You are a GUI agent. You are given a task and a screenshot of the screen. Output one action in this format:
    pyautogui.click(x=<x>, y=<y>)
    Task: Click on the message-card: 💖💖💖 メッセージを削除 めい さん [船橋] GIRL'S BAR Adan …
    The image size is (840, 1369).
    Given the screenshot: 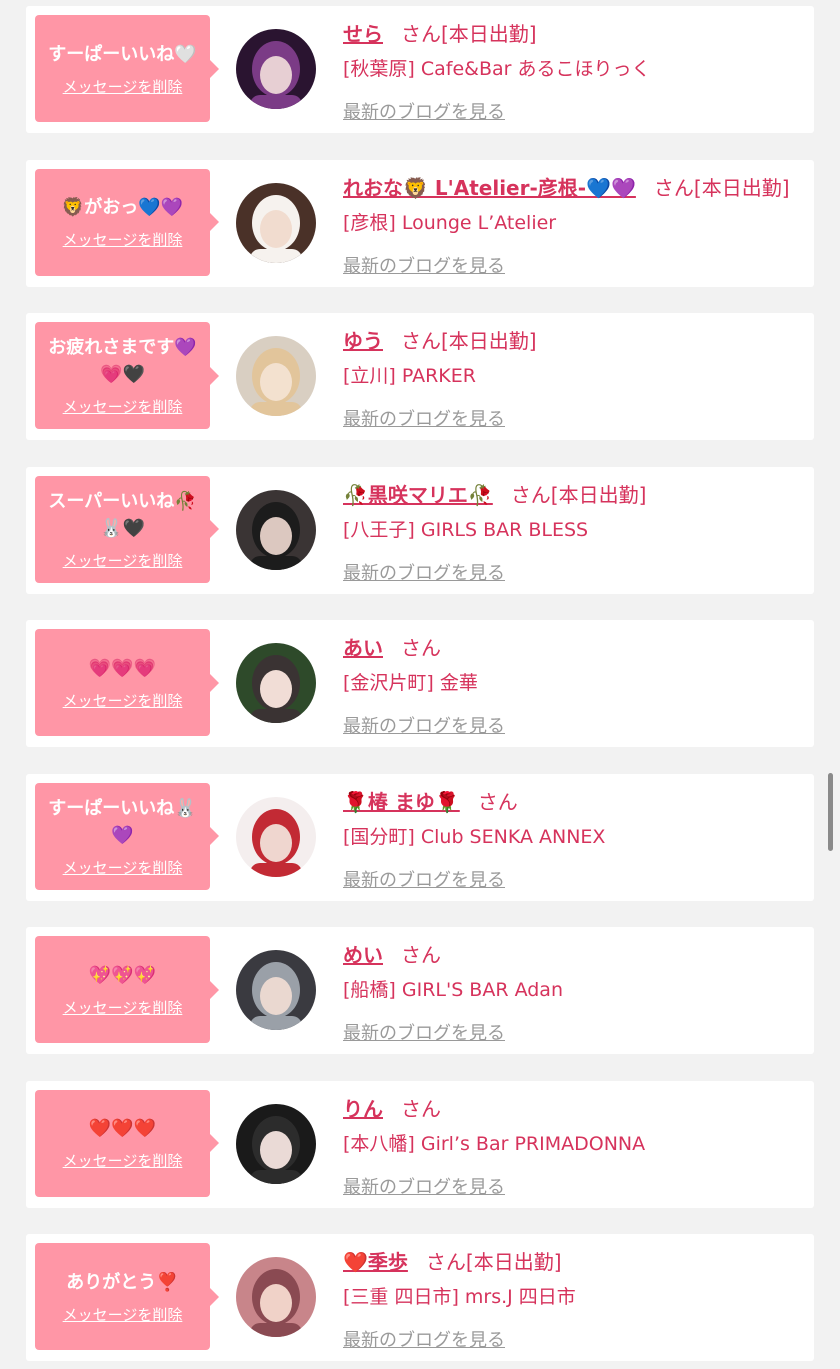 What is the action you would take?
    pyautogui.click(x=420, y=990)
    